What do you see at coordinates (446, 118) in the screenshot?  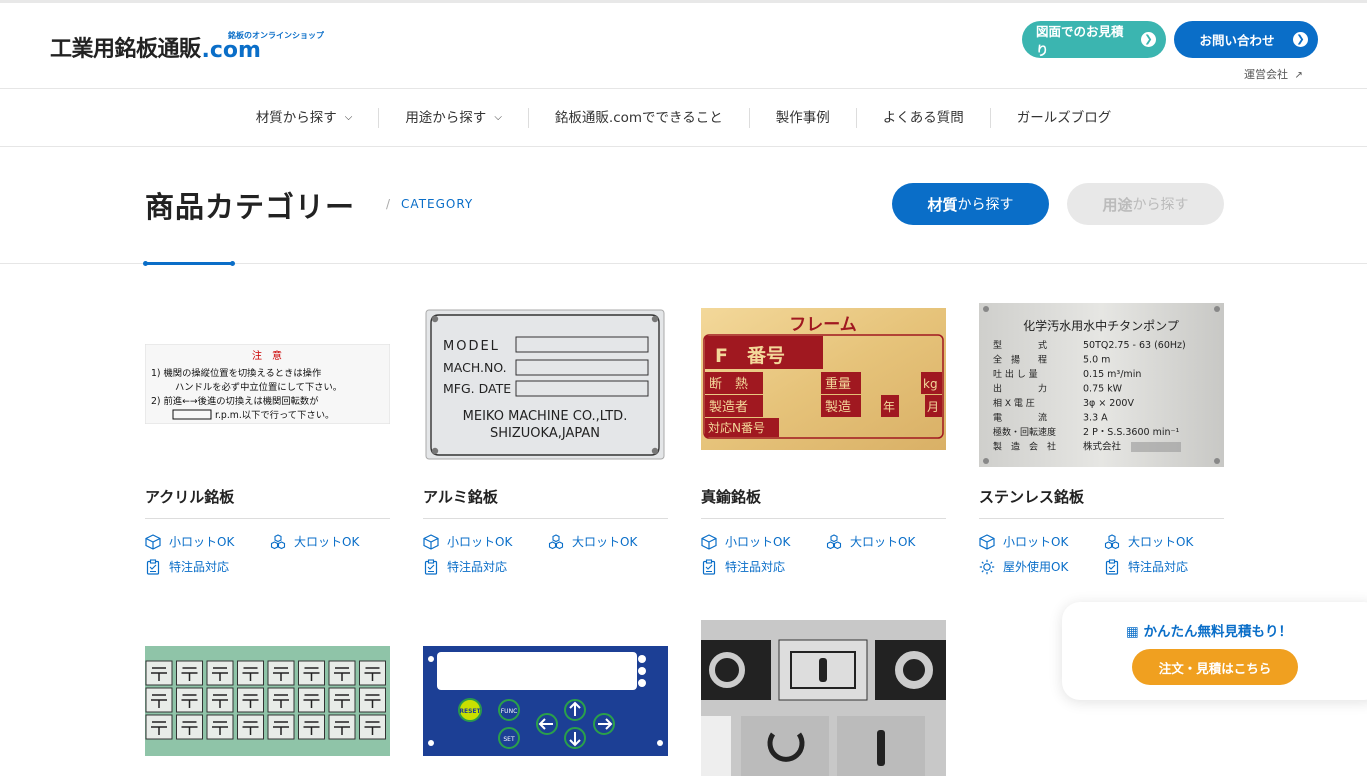 I see `nav-item-label: 用途から探す` at bounding box center [446, 118].